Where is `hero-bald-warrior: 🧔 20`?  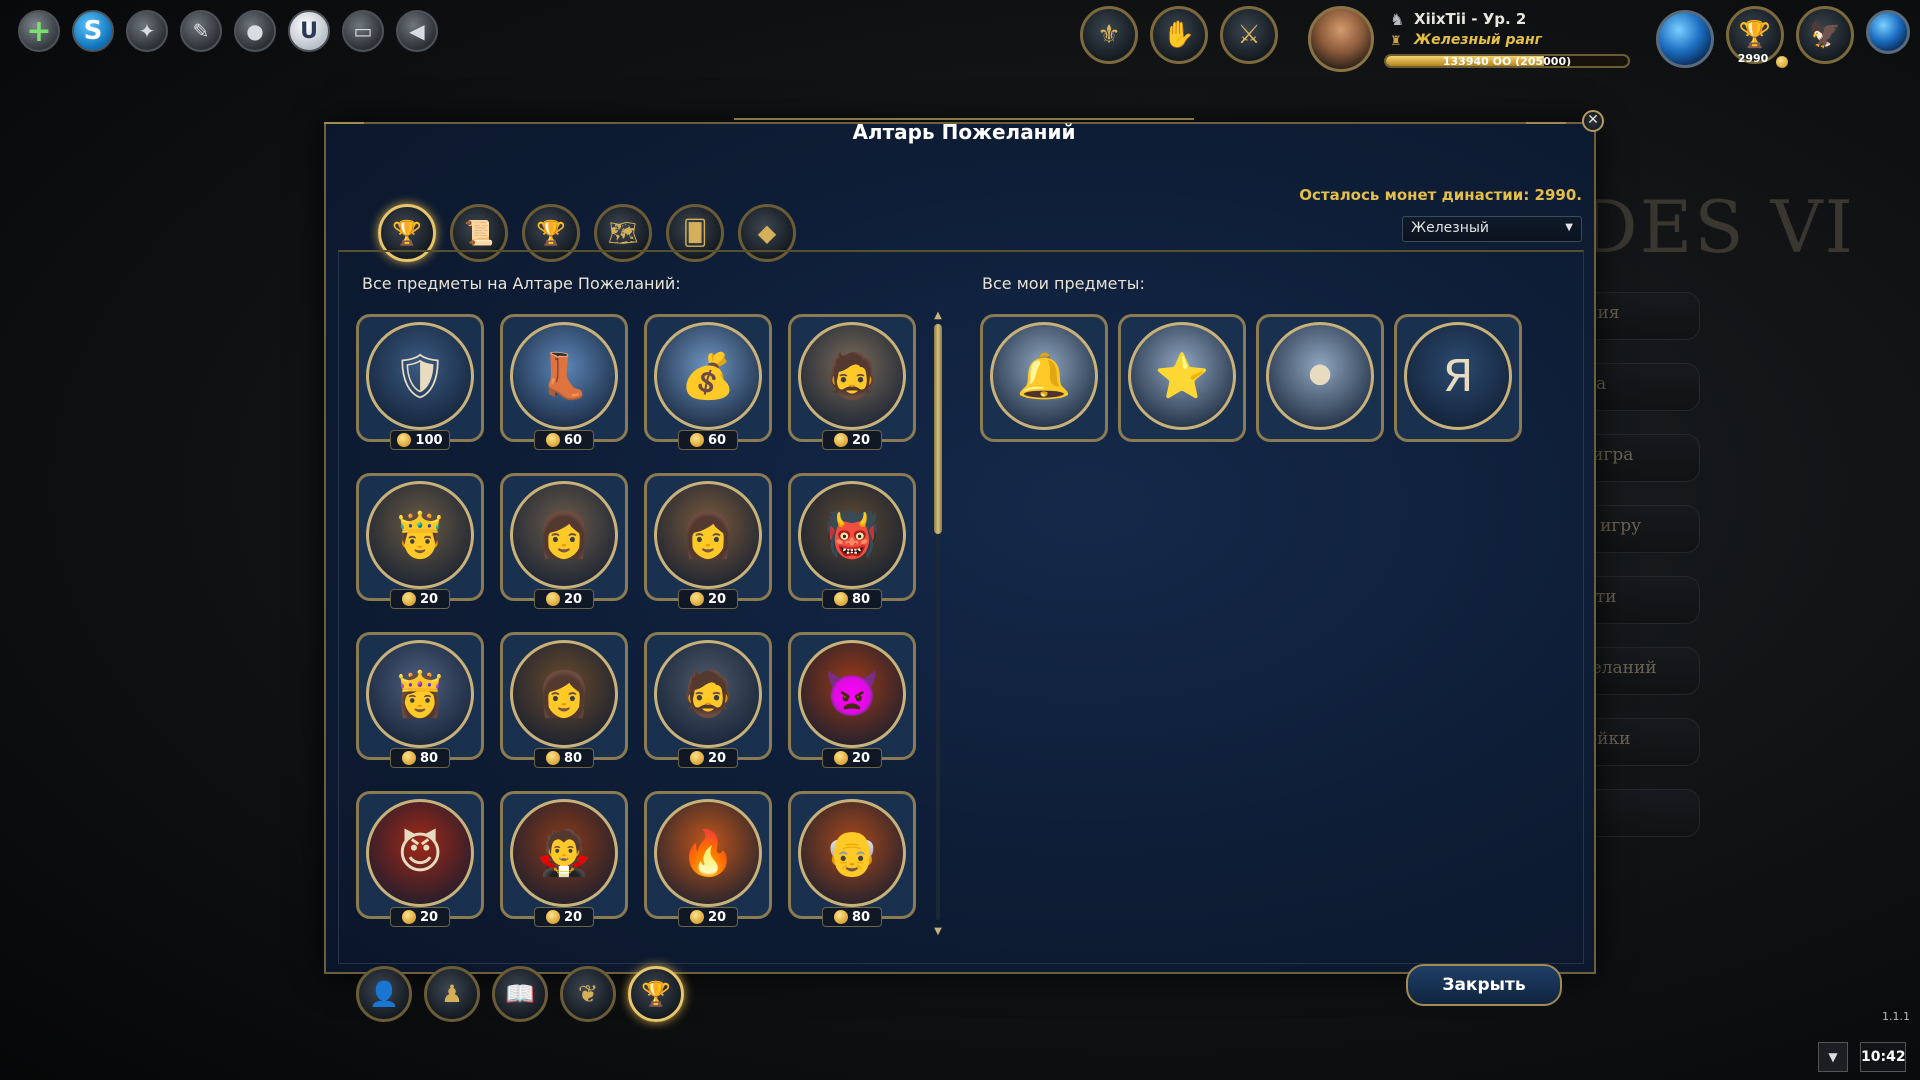 hero-bald-warrior: 🧔 20 is located at coordinates (852, 382).